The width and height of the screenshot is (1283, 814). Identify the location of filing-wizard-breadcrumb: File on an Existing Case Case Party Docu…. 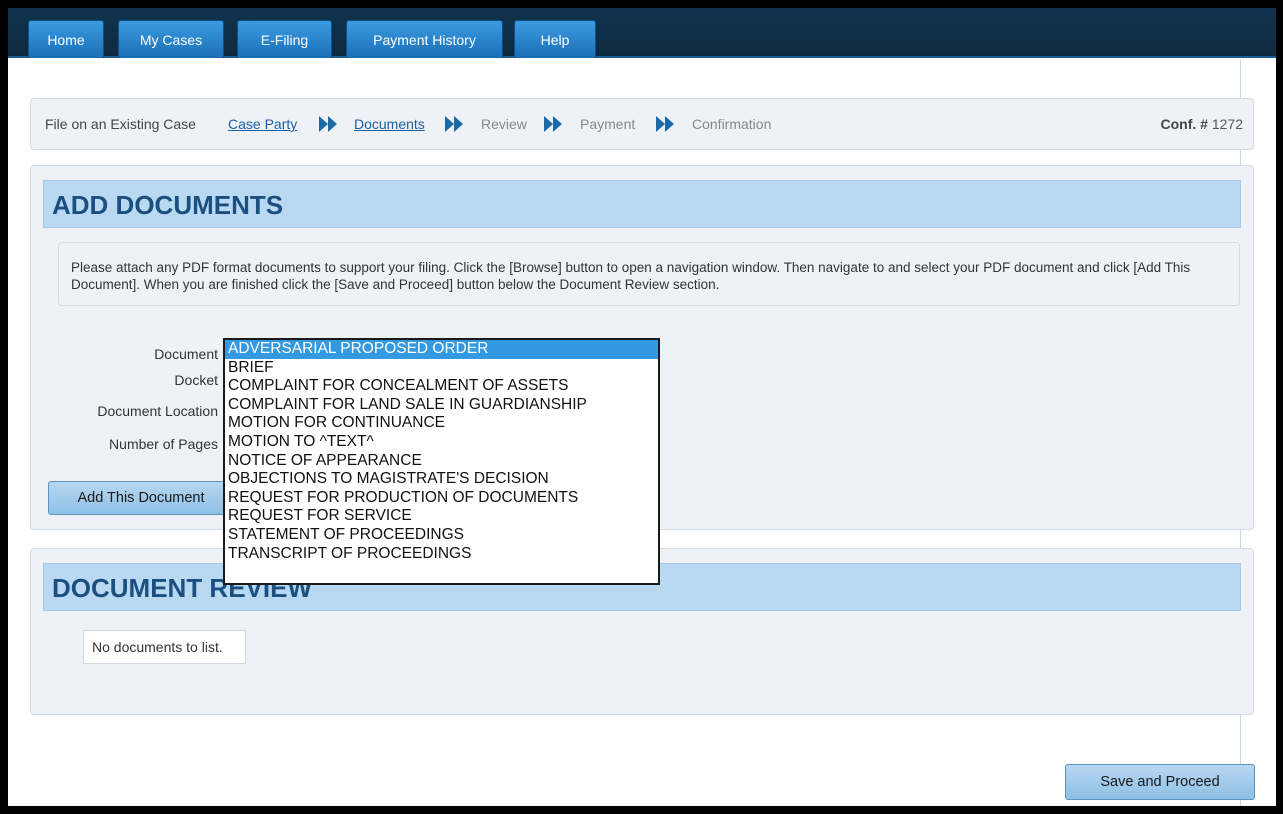
(642, 124).